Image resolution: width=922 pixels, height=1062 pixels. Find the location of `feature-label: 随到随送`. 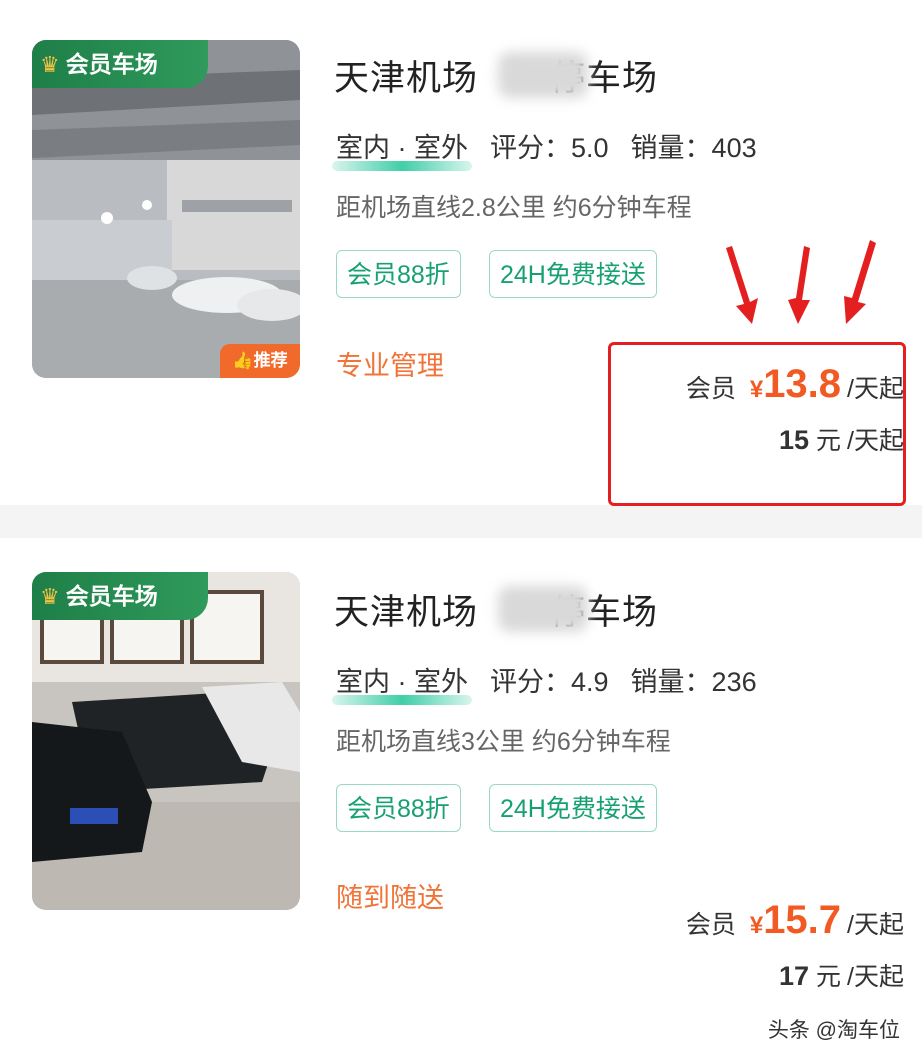

feature-label: 随到随送 is located at coordinates (390, 898).